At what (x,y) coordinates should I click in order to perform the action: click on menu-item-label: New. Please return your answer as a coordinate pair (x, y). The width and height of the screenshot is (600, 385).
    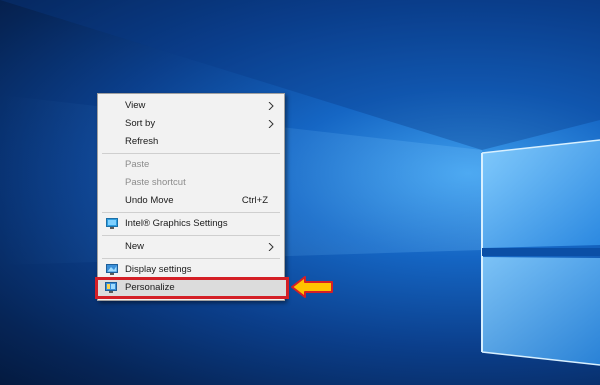
    Looking at the image, I should click on (135, 246).